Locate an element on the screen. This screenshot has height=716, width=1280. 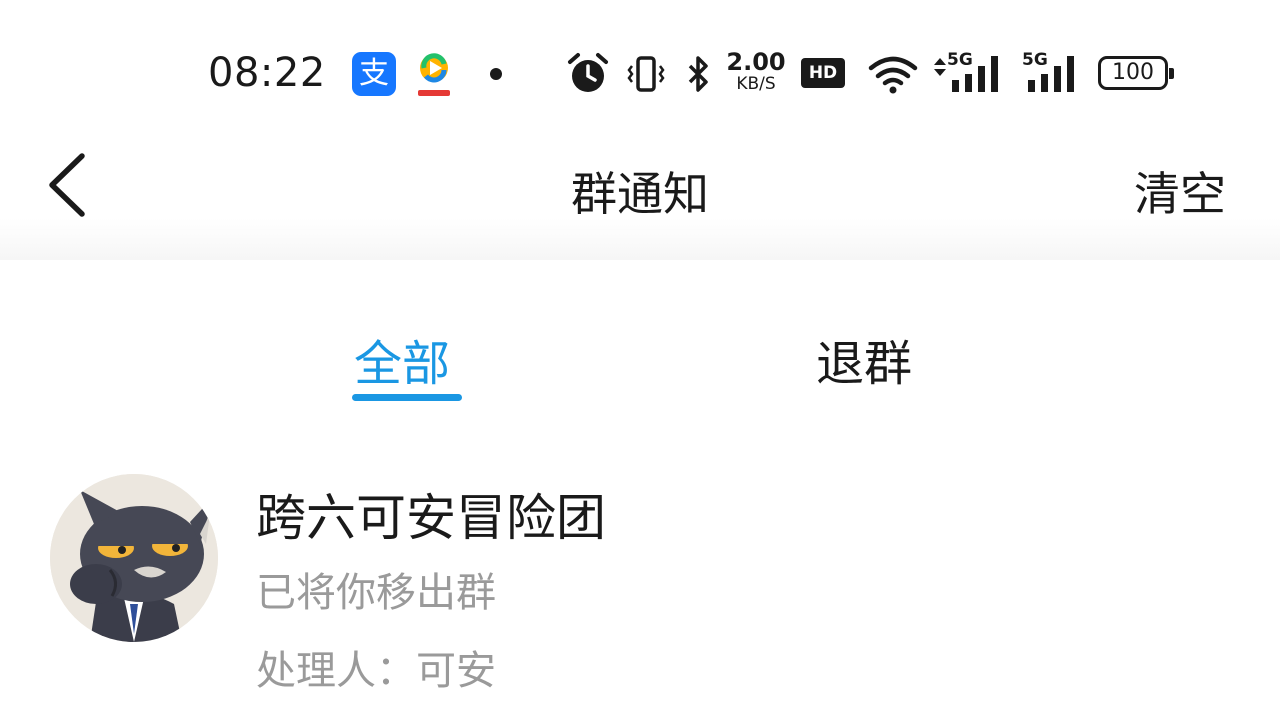
hd-icon: HD is located at coordinates (823, 73).